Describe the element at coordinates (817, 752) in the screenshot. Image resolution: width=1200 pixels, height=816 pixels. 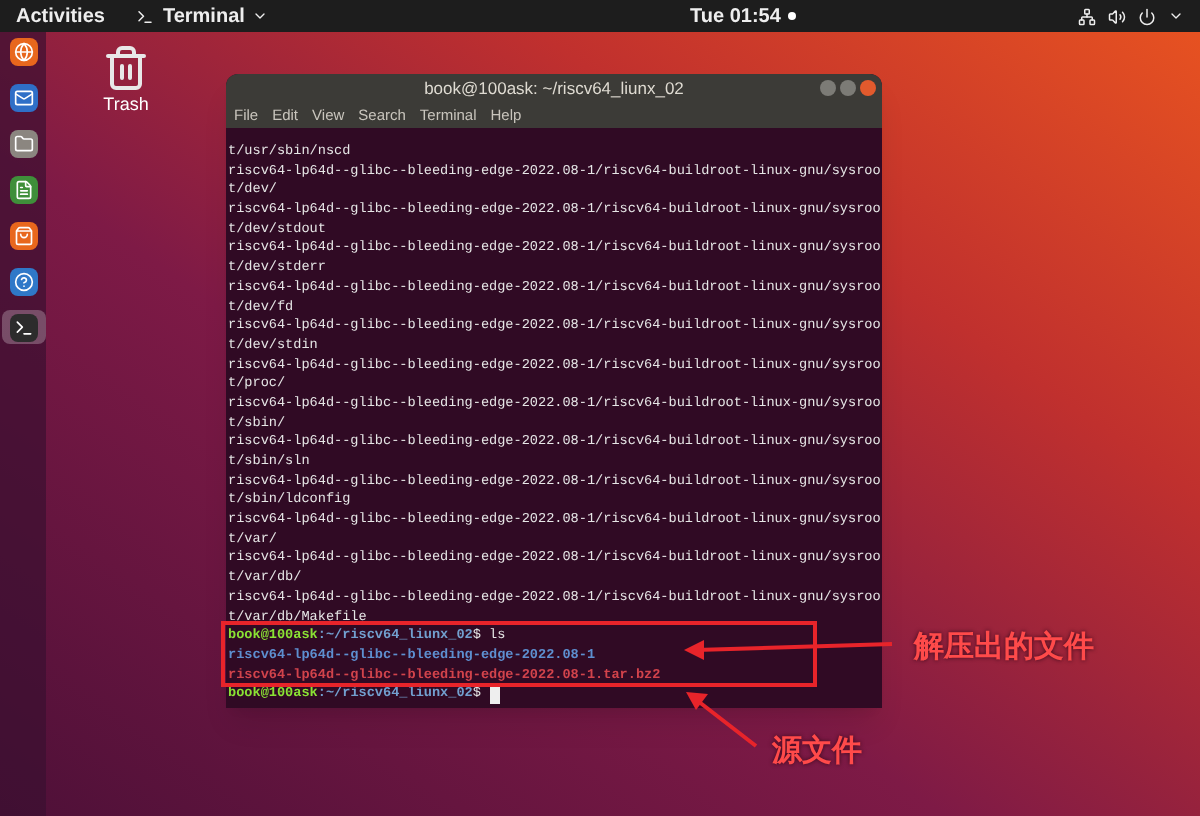
I see `annotation-label: 源文件` at that location.